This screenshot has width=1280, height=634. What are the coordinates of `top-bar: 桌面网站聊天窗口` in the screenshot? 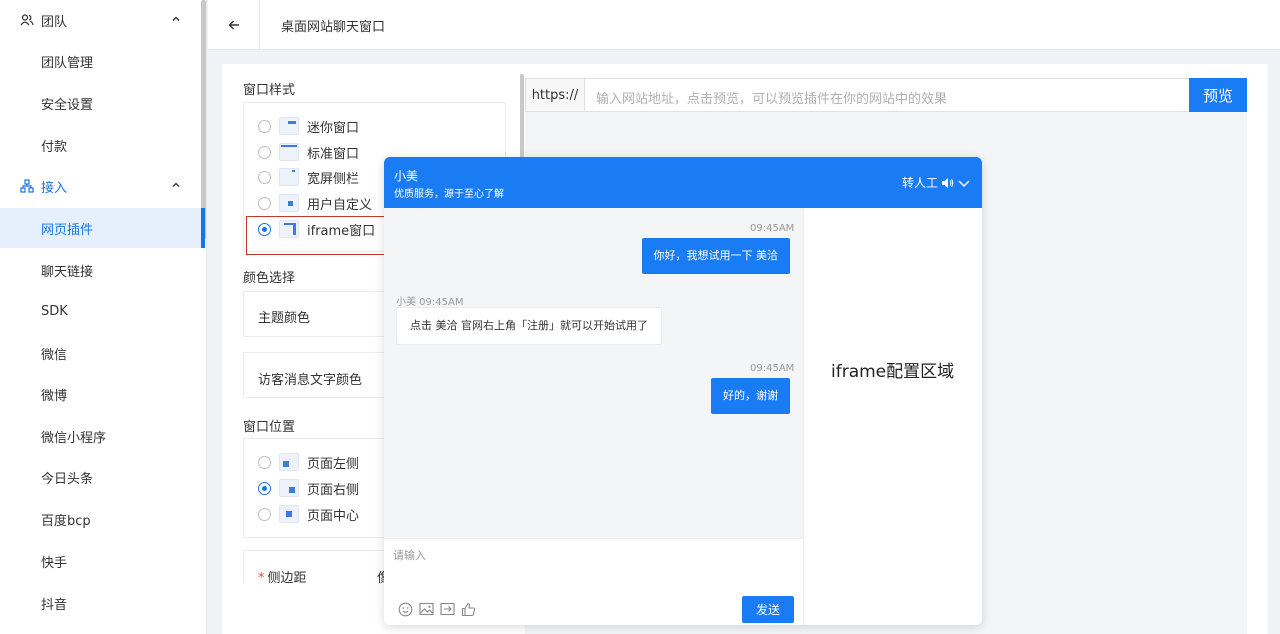 It's located at (744, 25).